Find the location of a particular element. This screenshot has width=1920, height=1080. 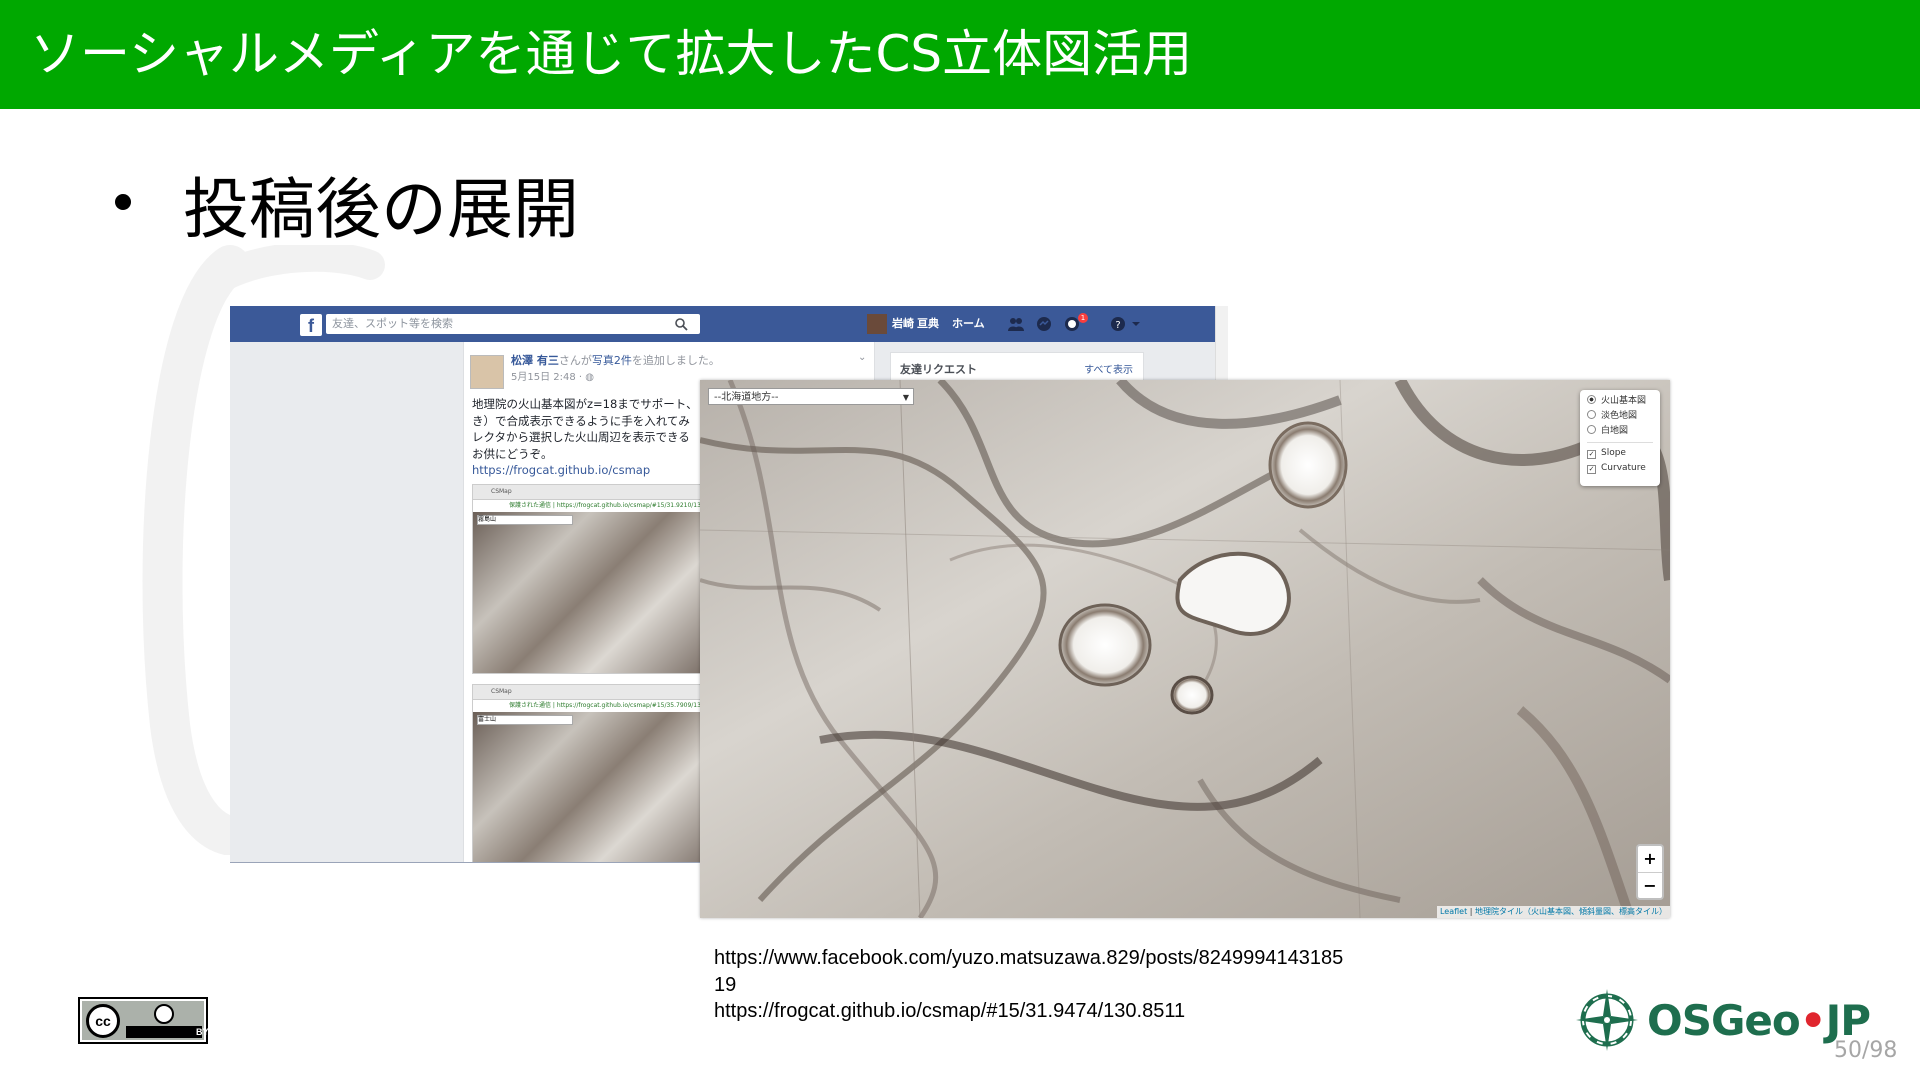

post-line: き）で合成表示できるように手を入れてみ is located at coordinates (581, 420).